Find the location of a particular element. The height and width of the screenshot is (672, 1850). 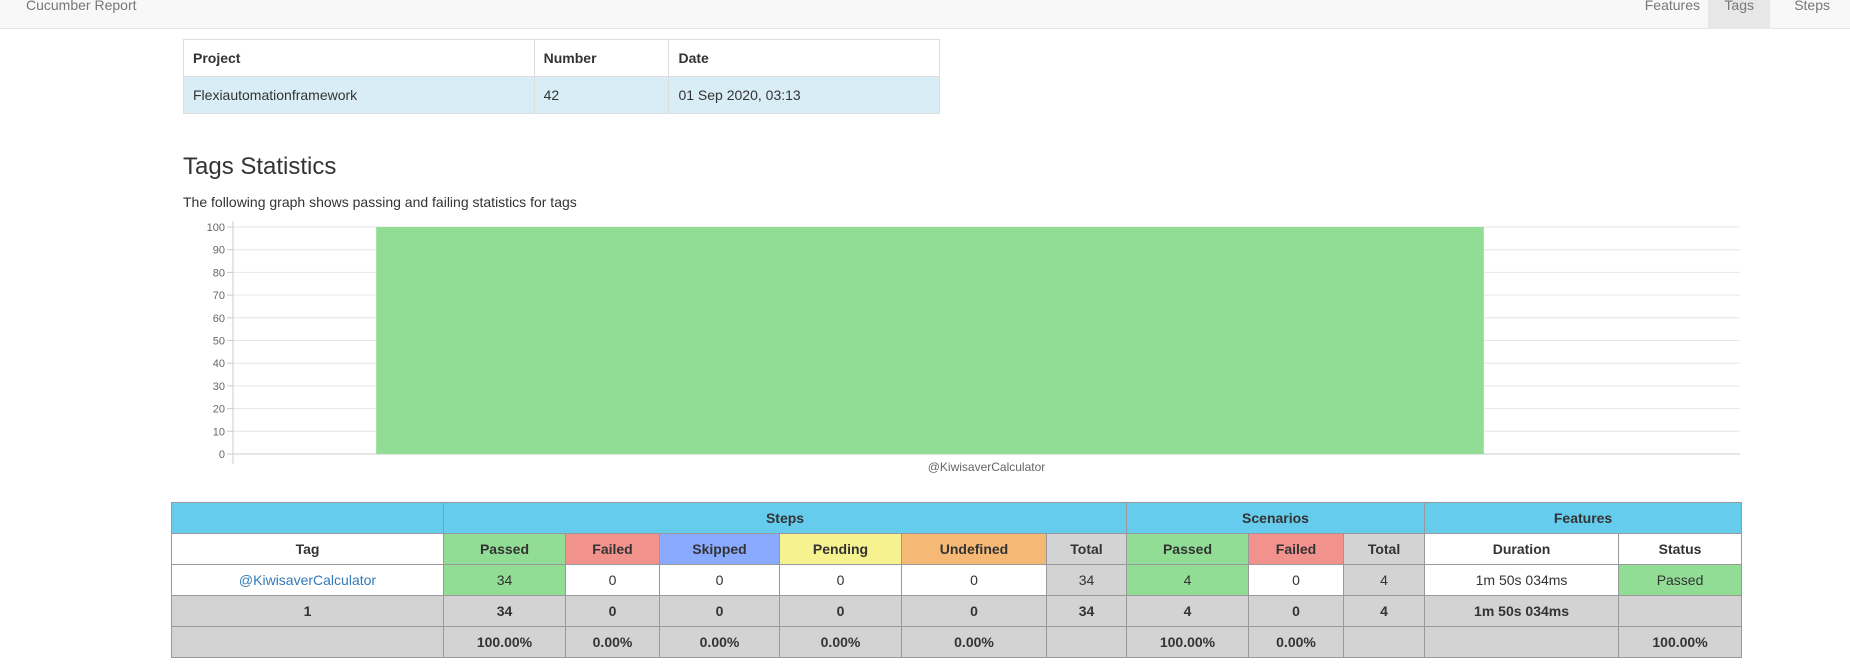

col-header-scenarios-total: Total is located at coordinates (1384, 549).